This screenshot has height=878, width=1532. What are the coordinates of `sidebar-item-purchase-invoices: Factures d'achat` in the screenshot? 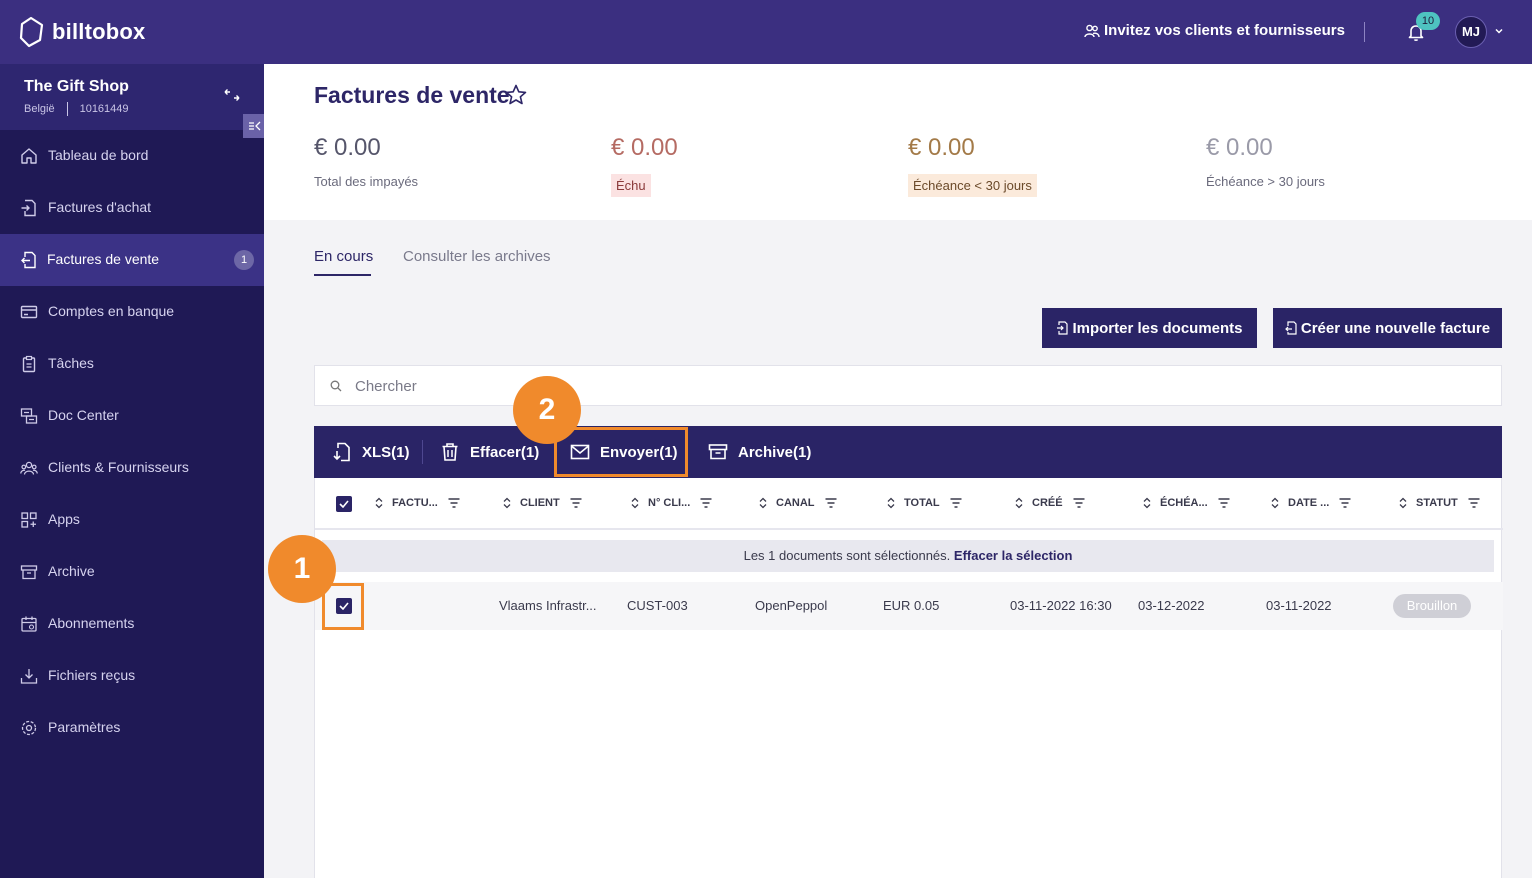 It's located at (132, 208).